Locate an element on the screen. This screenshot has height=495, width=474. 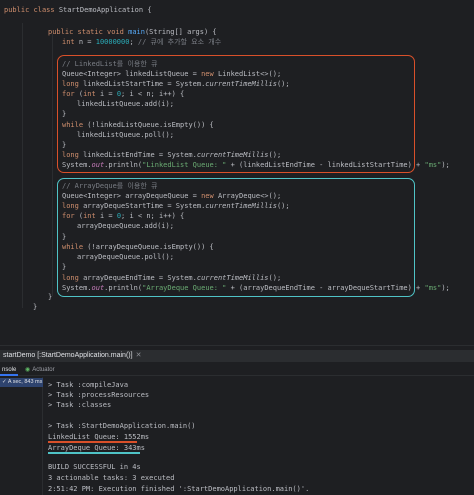
panel-divider is located at coordinates (237, 345).